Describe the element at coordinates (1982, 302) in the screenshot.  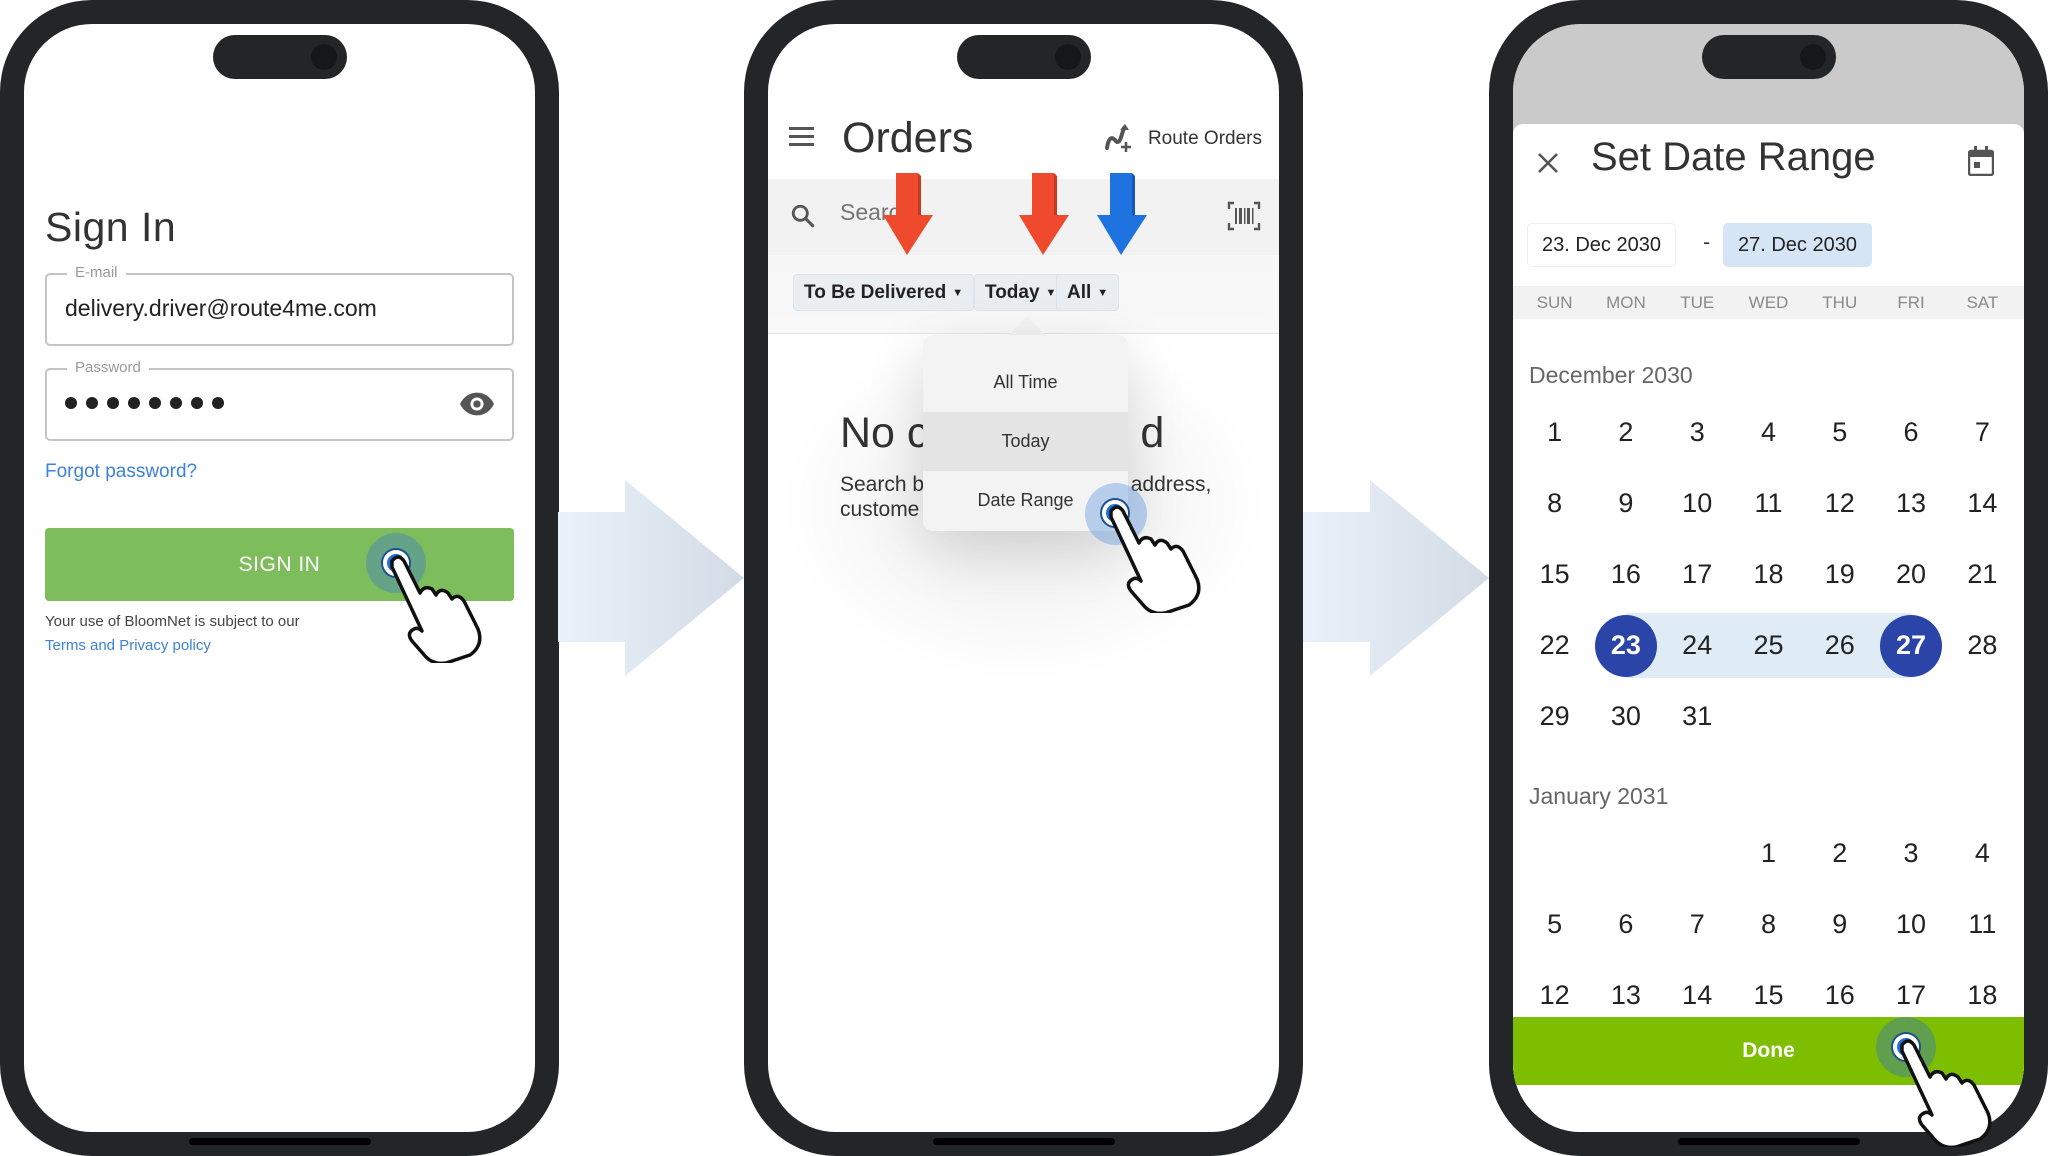
I see `weekday-label: SAT` at that location.